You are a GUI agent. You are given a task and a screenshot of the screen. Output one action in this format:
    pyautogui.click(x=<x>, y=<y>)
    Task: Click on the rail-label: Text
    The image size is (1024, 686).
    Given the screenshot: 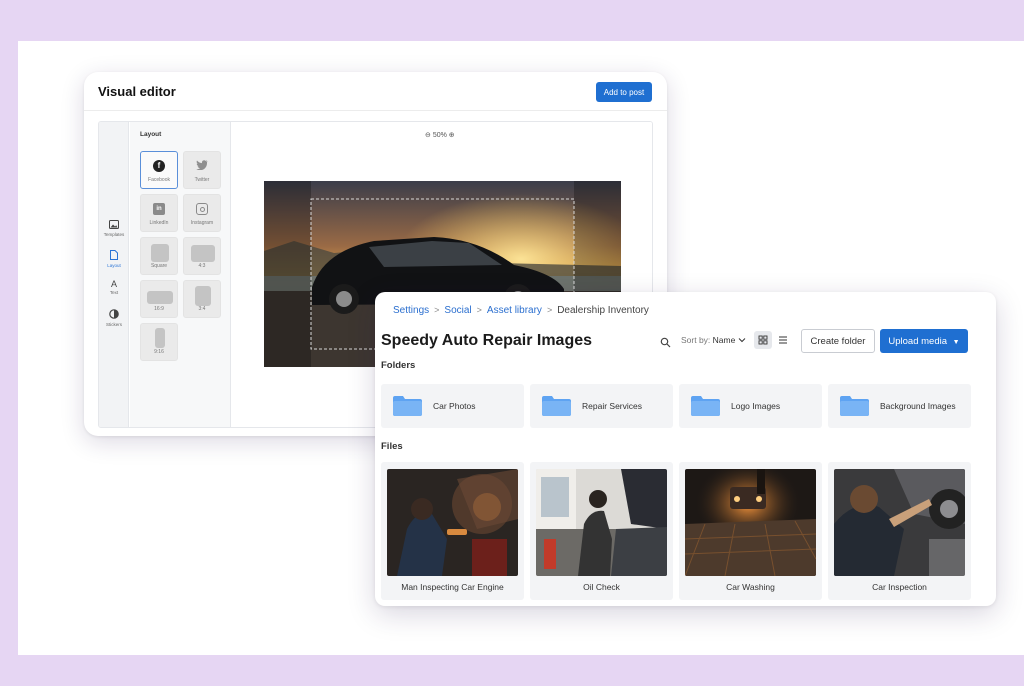 What is the action you would take?
    pyautogui.click(x=114, y=292)
    